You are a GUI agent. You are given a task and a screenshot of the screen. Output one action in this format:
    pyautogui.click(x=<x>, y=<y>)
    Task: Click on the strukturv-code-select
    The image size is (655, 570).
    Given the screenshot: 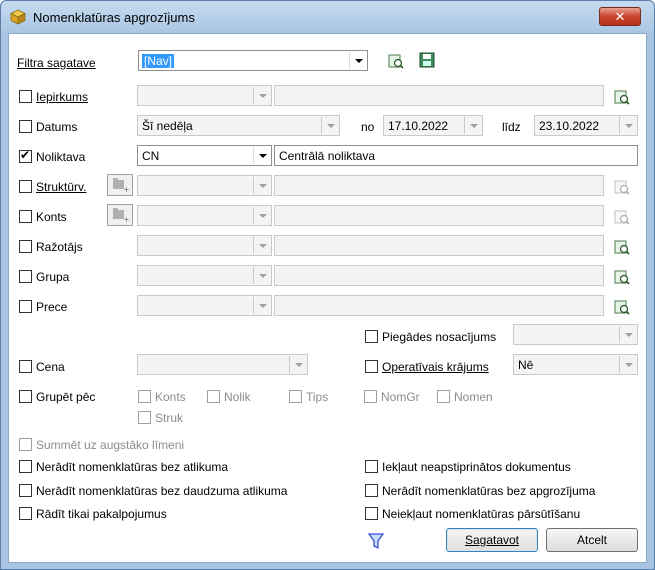 What is the action you would take?
    pyautogui.click(x=204, y=185)
    